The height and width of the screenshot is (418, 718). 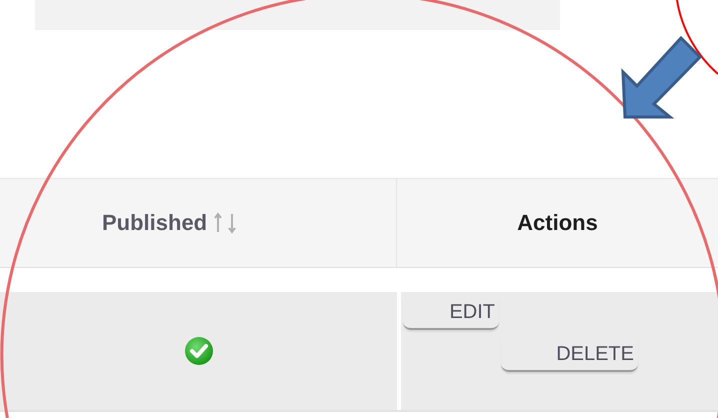 What do you see at coordinates (569, 356) in the screenshot?
I see `delete-button: DELETE` at bounding box center [569, 356].